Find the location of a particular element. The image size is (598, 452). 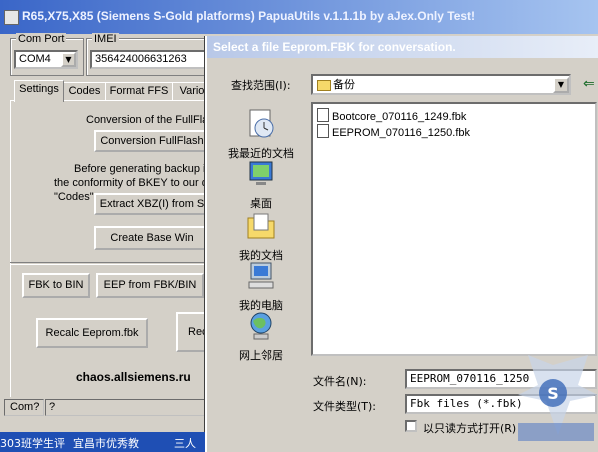

place-network: 网上邻居 is located at coordinates (261, 336).